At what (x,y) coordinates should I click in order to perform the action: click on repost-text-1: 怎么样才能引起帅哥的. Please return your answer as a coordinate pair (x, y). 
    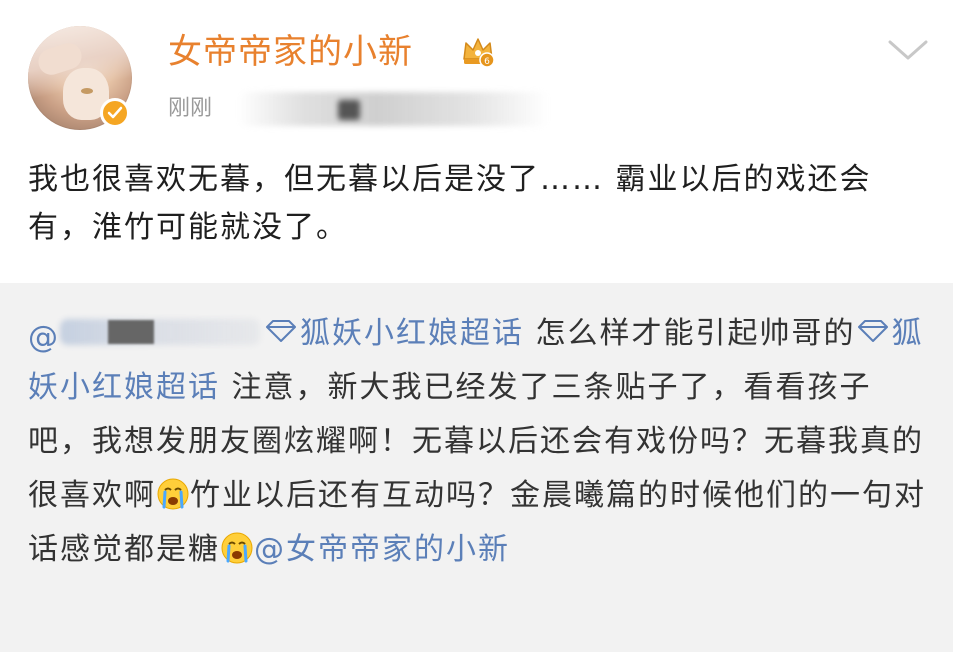
    Looking at the image, I should click on (690, 333).